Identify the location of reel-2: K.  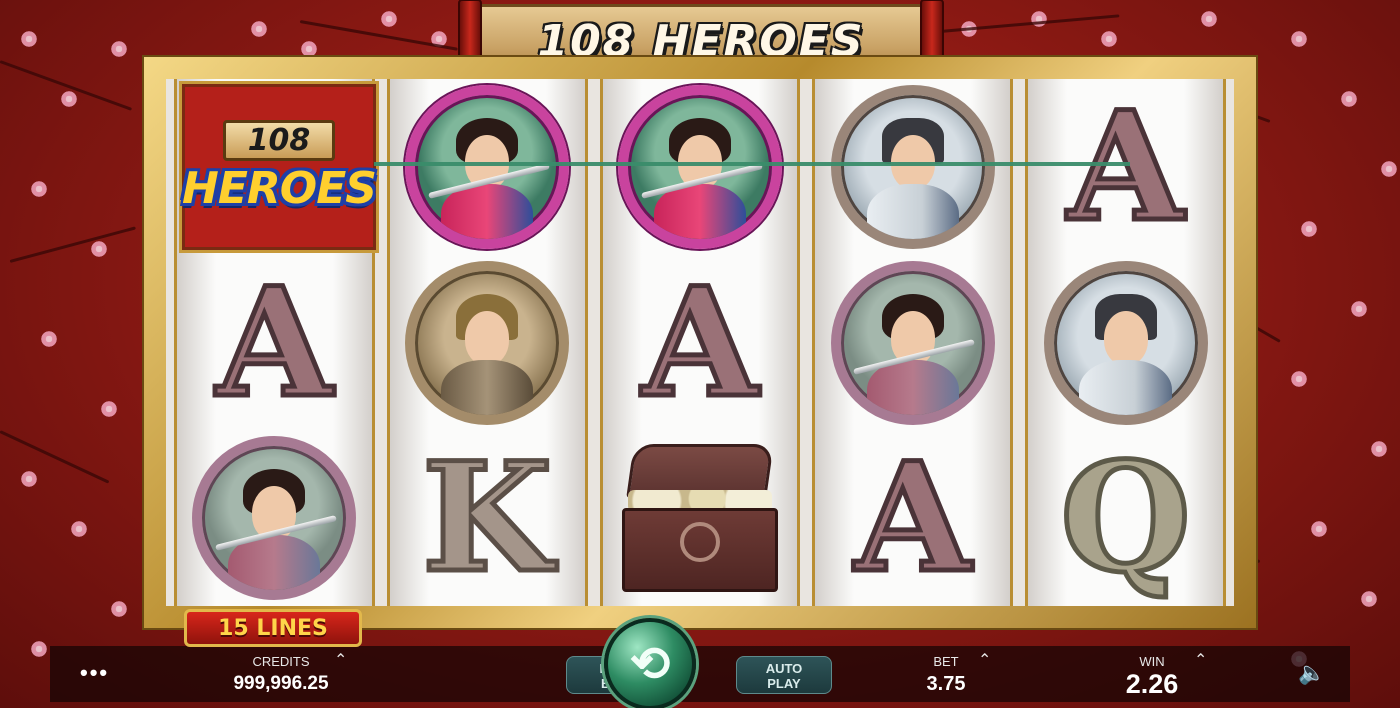
(487, 342).